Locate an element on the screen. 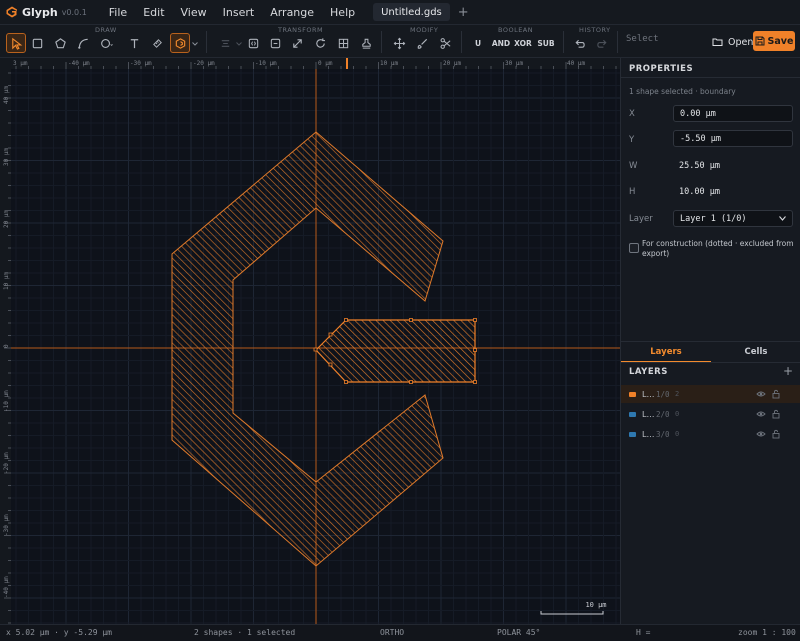 This screenshot has width=800, height=641. x-input: 0.00 µm is located at coordinates (733, 113).